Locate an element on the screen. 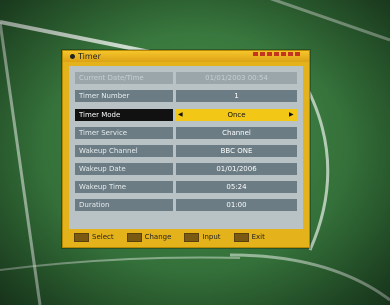 This screenshot has height=305, width=390. row-duration: Duration 01:00 is located at coordinates (186, 205).